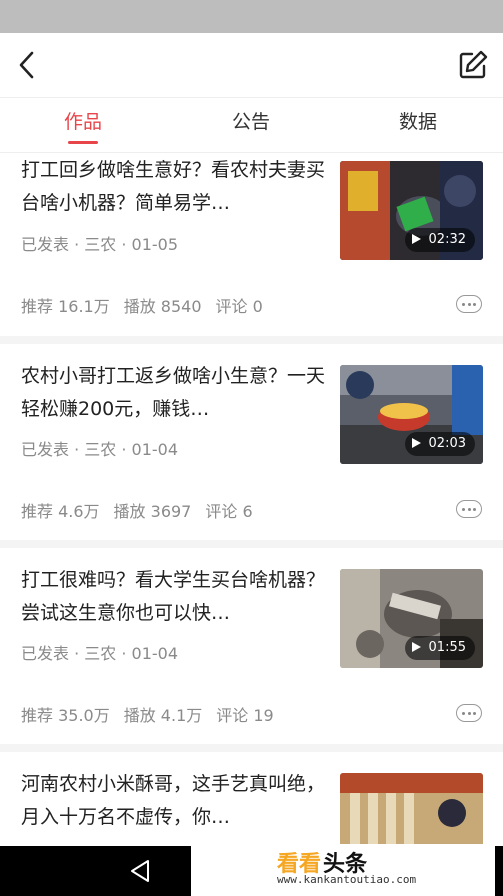 Image resolution: width=503 pixels, height=896 pixels. I want to click on watermark: 看看头条 www.kankantoutiao.com, so click(343, 870).